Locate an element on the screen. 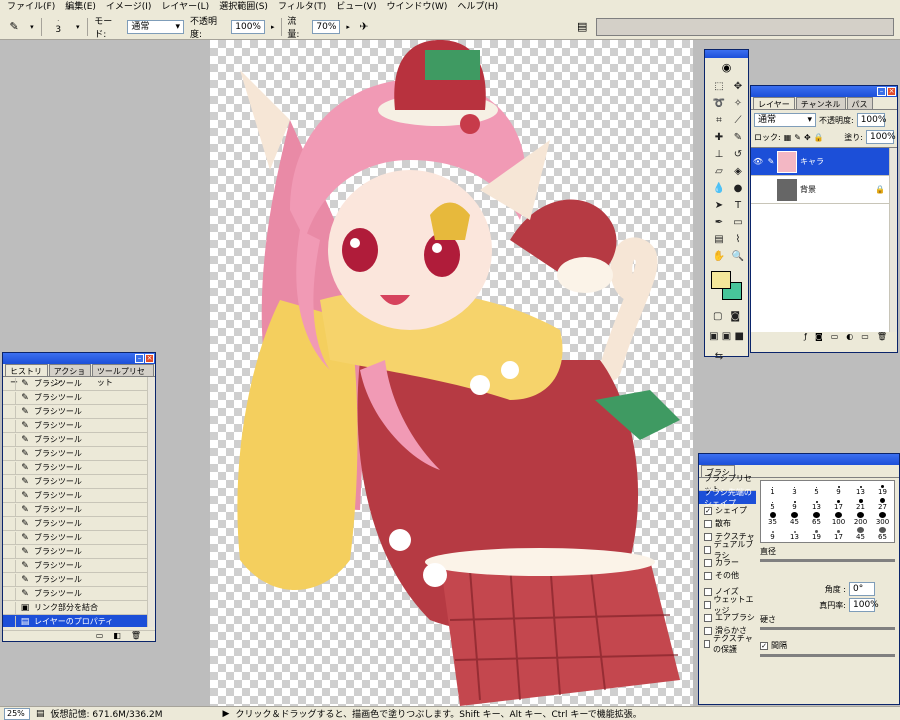 This screenshot has height=720, width=900. chevron-down-icon: ▾ is located at coordinates (77, 27).